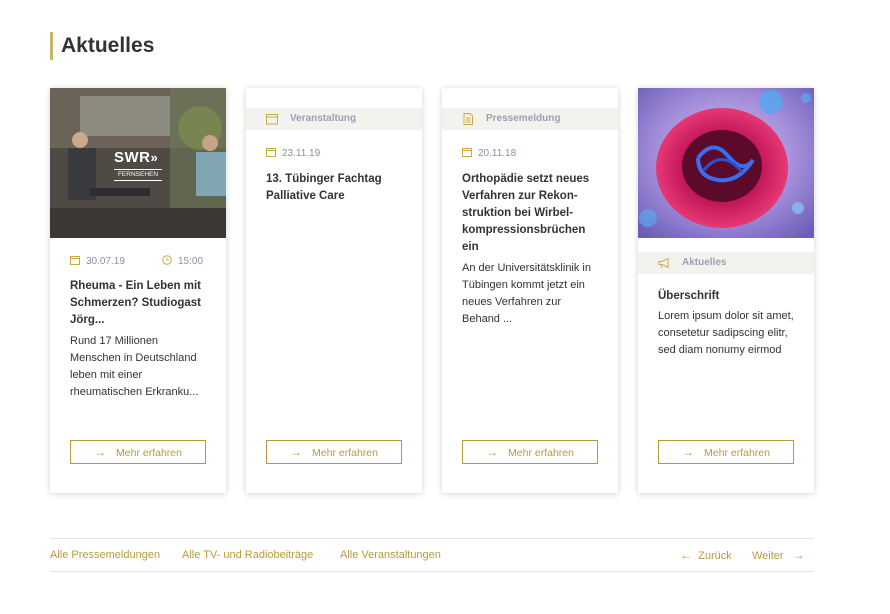 The height and width of the screenshot is (614, 890). What do you see at coordinates (97, 262) in the screenshot?
I see `card-date: 30.07.19` at bounding box center [97, 262].